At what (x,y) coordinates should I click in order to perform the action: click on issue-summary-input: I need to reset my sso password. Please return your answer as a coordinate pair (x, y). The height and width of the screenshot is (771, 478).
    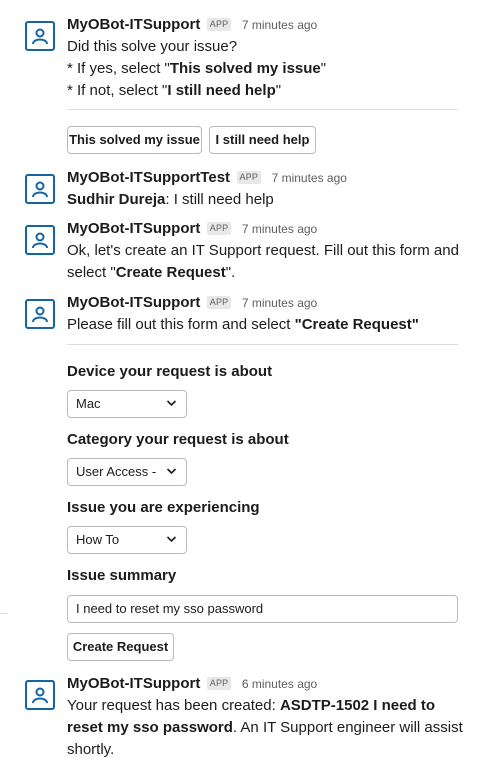
    Looking at the image, I should click on (262, 609).